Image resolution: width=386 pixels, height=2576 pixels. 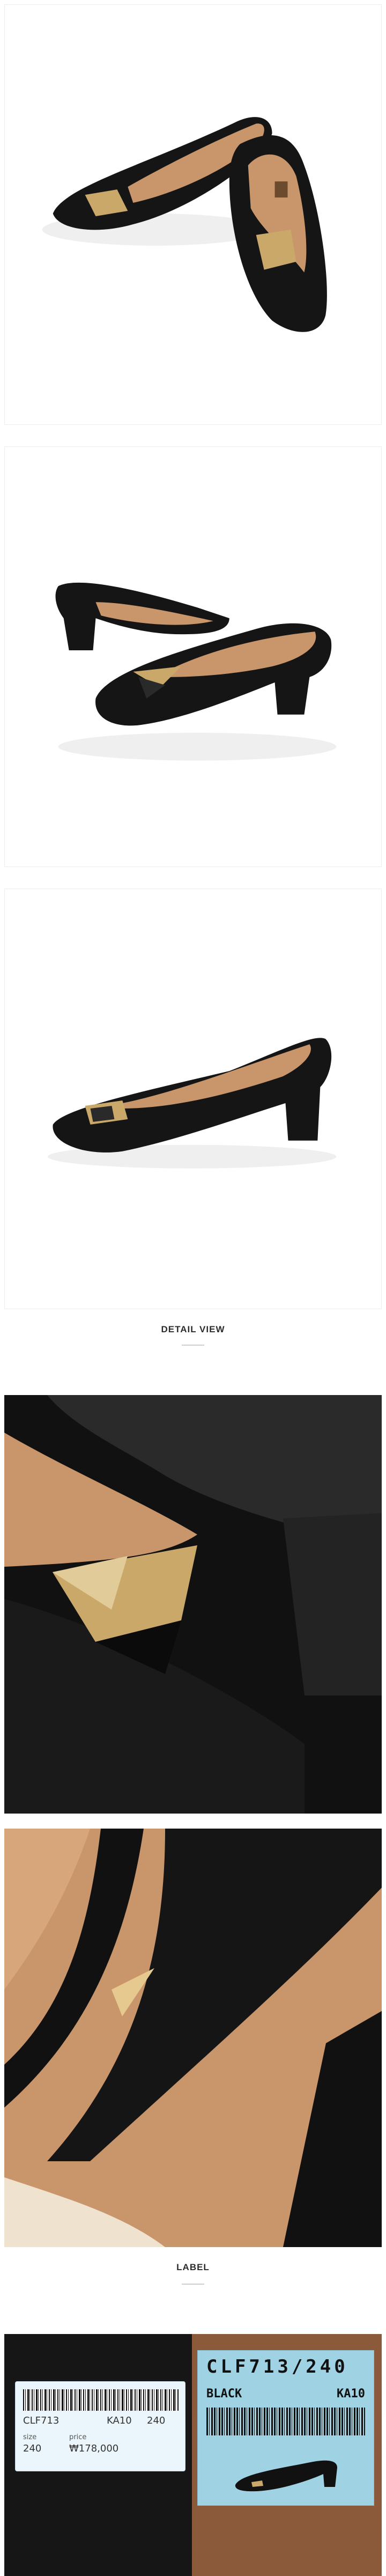 I want to click on box-barcode-icon, so click(x=285, y=2421).